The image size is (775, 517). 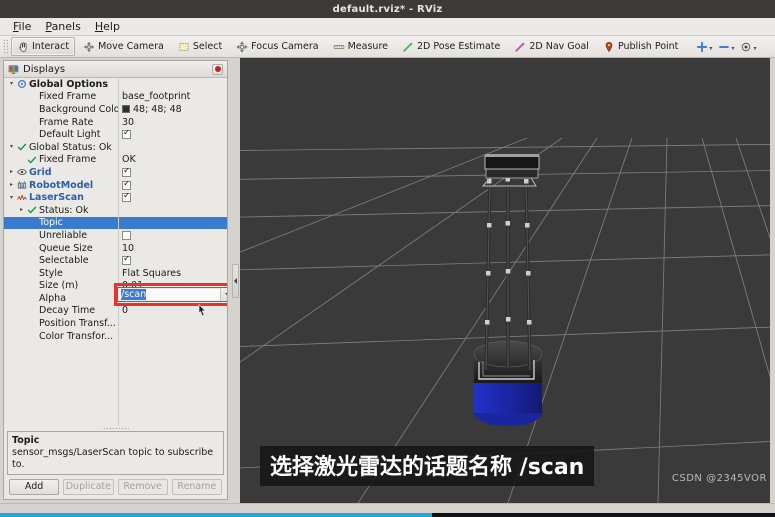 I want to click on tool-measure: Measure, so click(x=360, y=46).